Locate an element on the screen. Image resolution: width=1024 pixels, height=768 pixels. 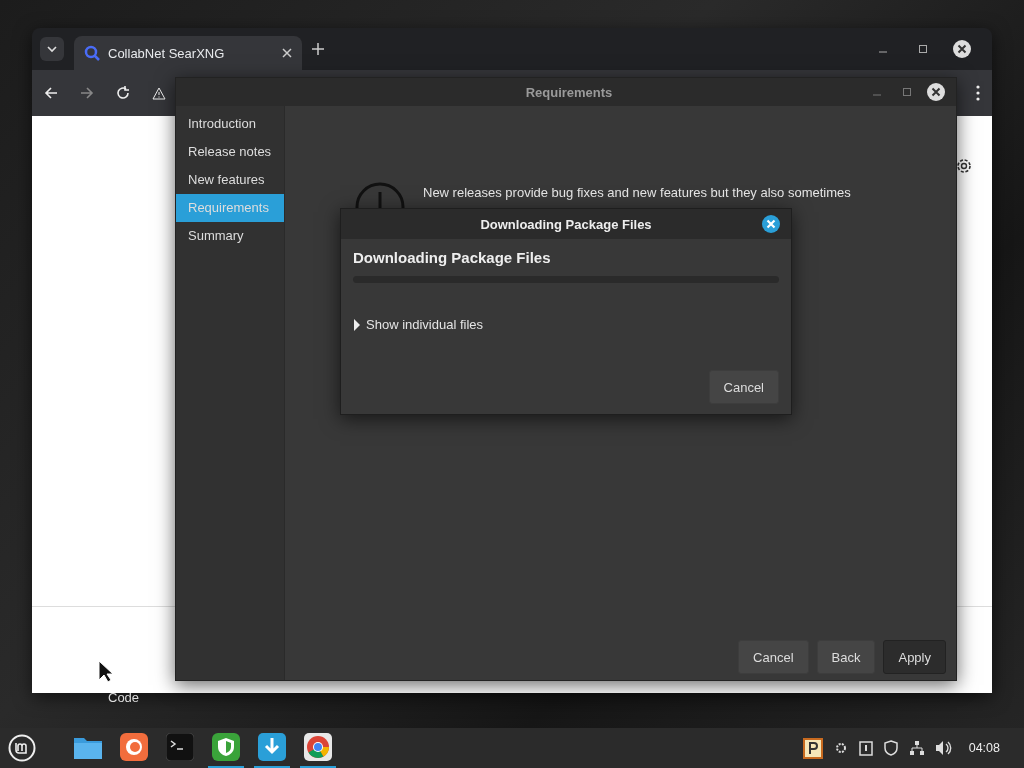
sidebar-item: Summary is located at coordinates (230, 236).